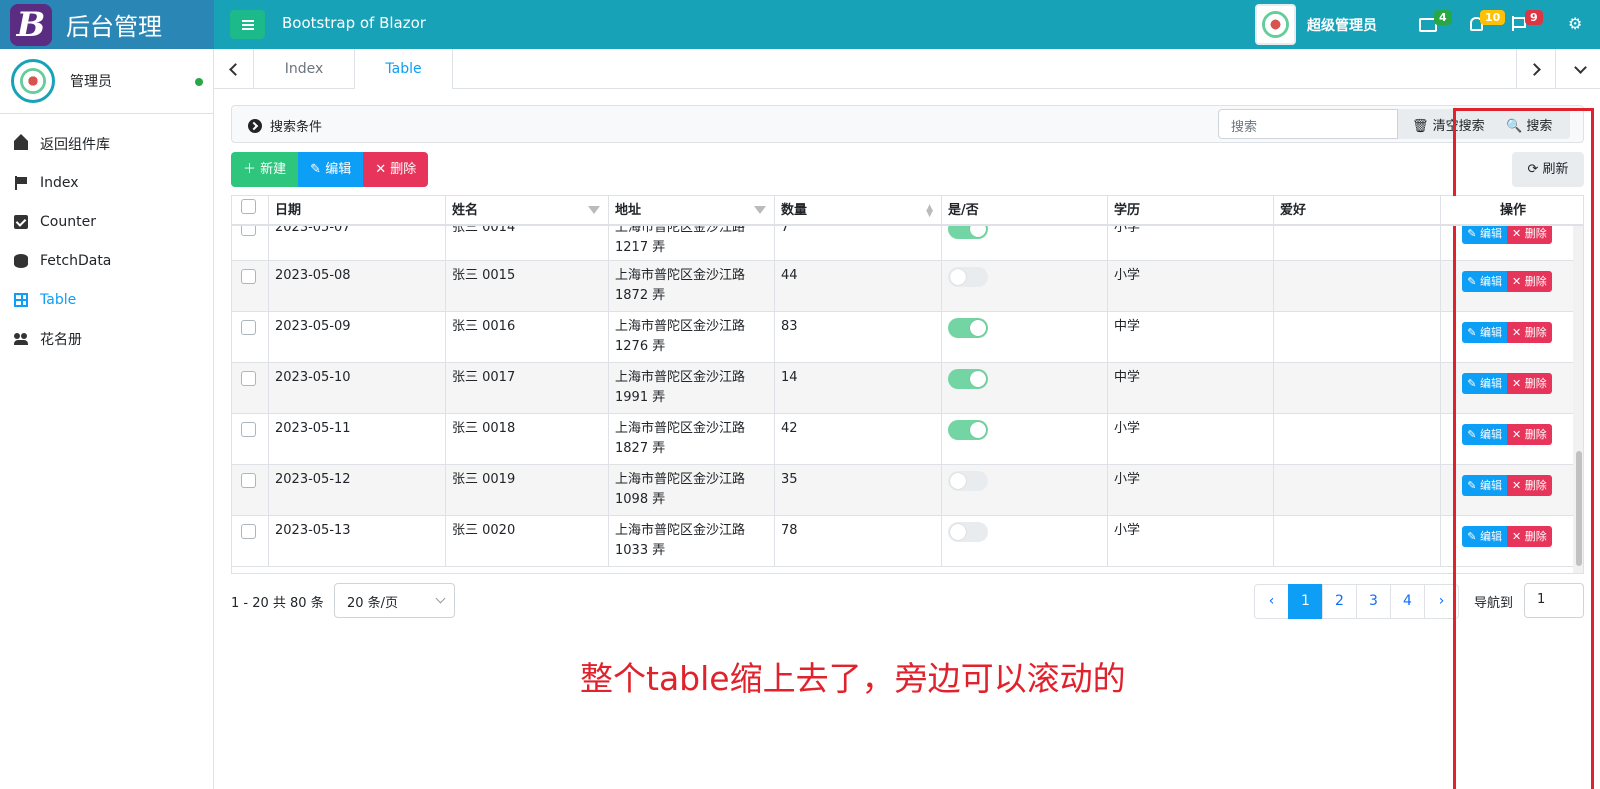 This screenshot has height=789, width=1600. Describe the element at coordinates (858, 211) in the screenshot. I see `column-header-count: 数量 ▲ ▼` at that location.